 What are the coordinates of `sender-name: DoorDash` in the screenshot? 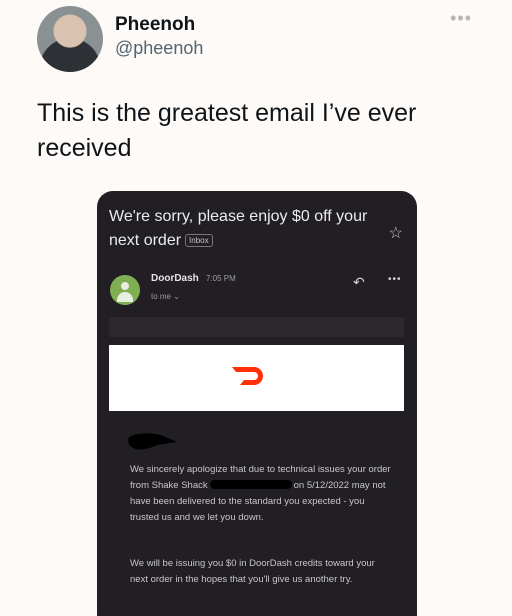 It's located at (175, 278).